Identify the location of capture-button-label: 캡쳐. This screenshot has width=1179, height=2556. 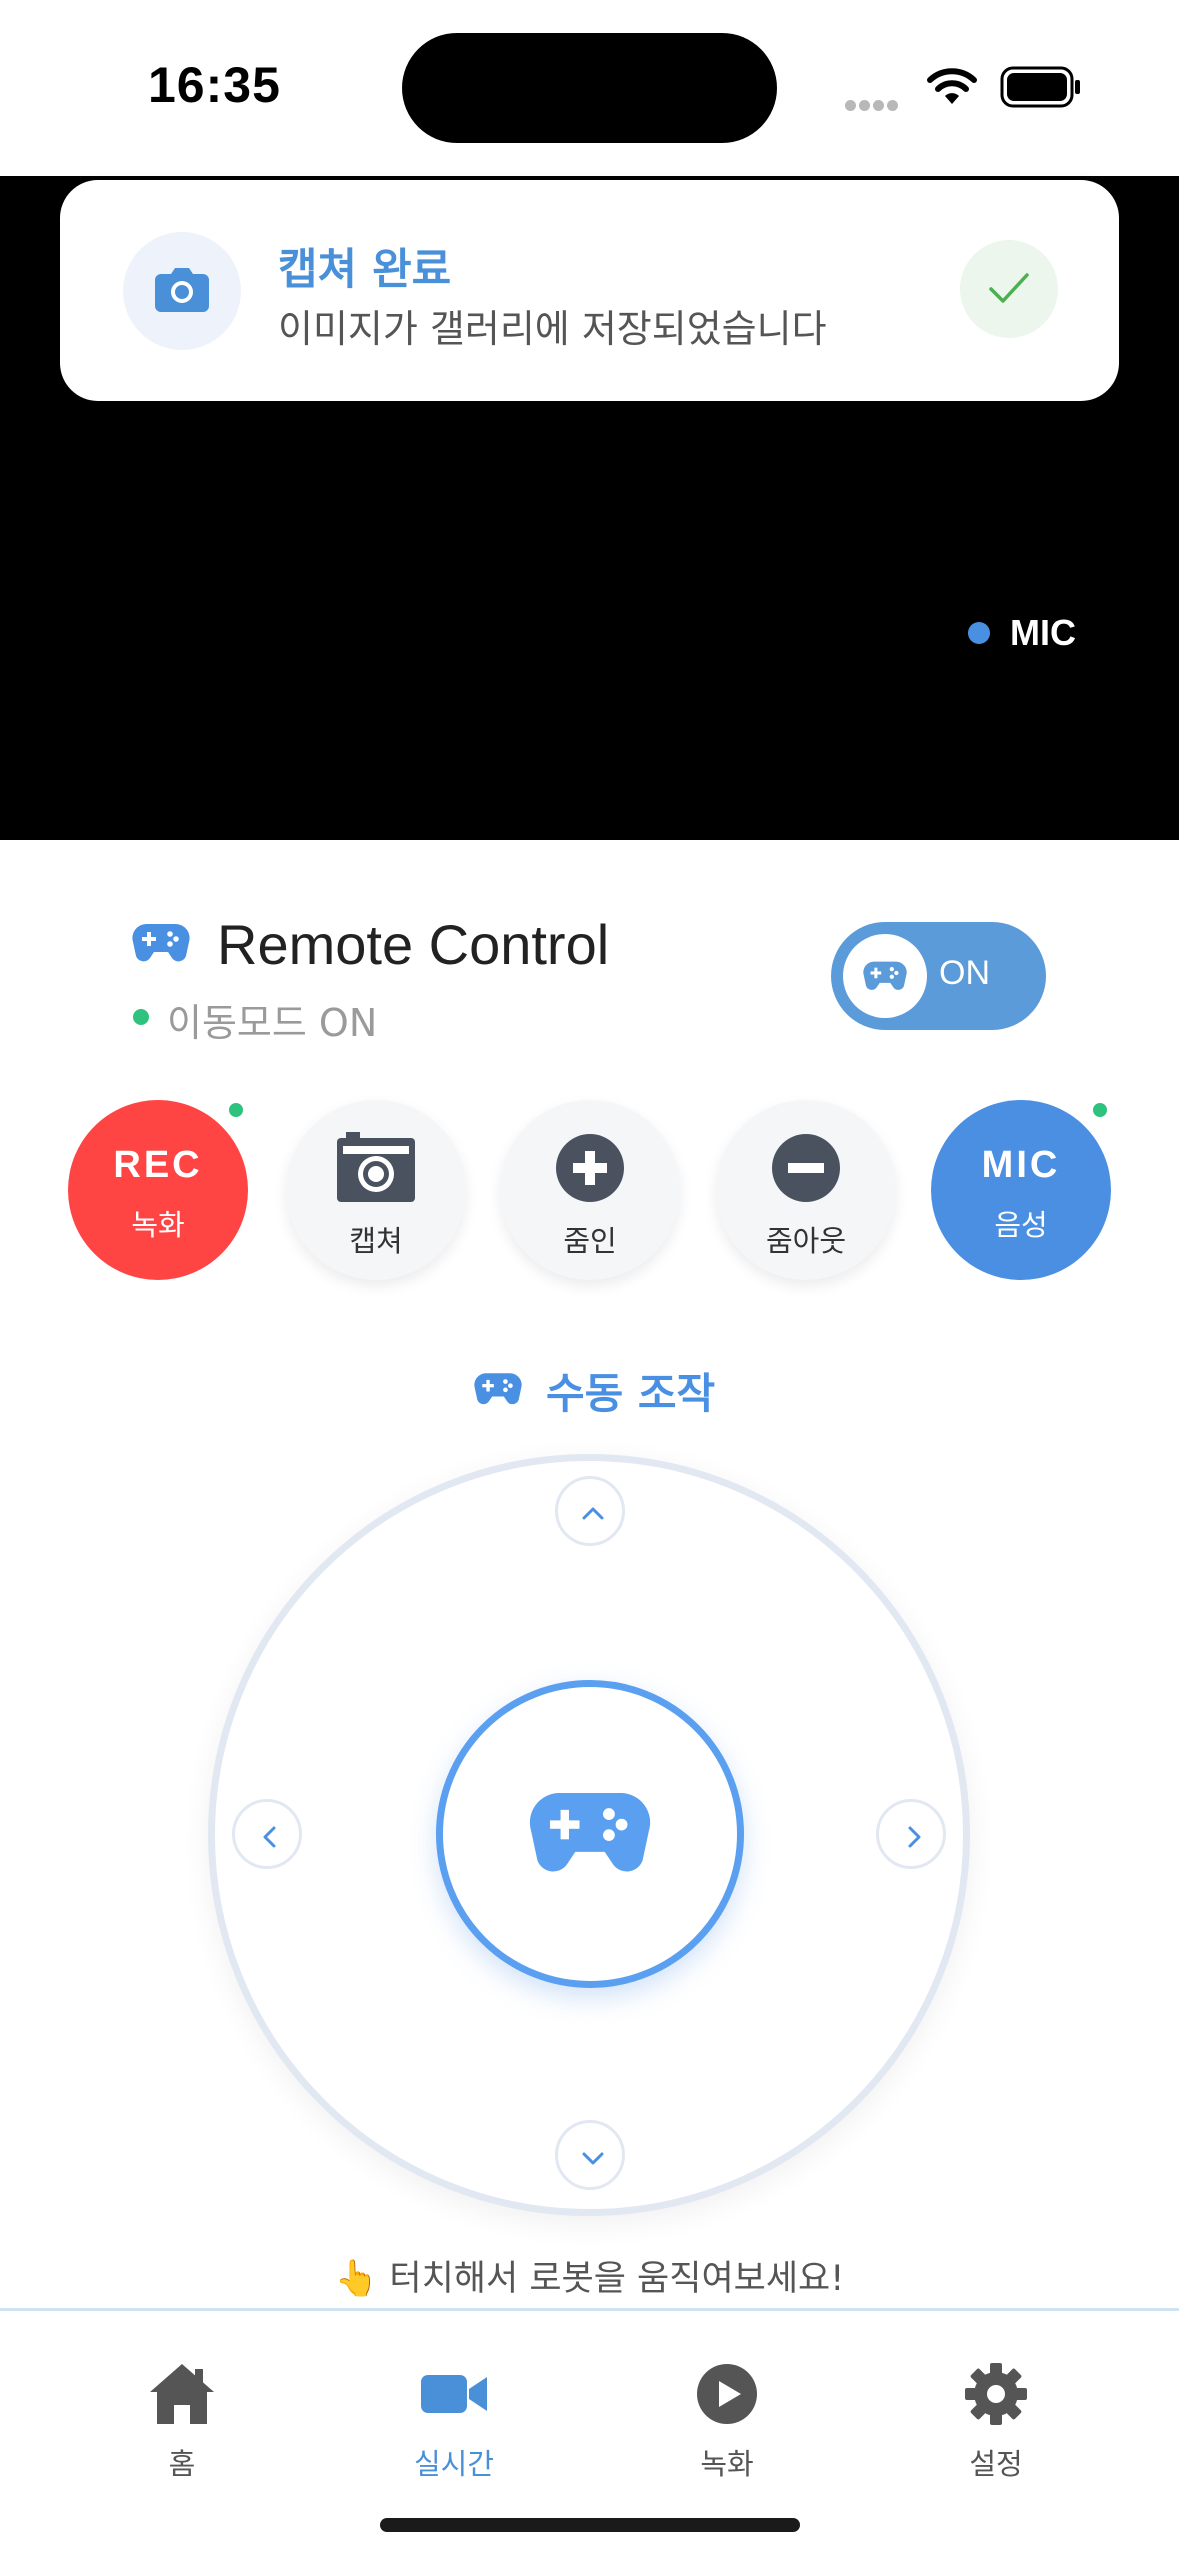
(376, 1241).